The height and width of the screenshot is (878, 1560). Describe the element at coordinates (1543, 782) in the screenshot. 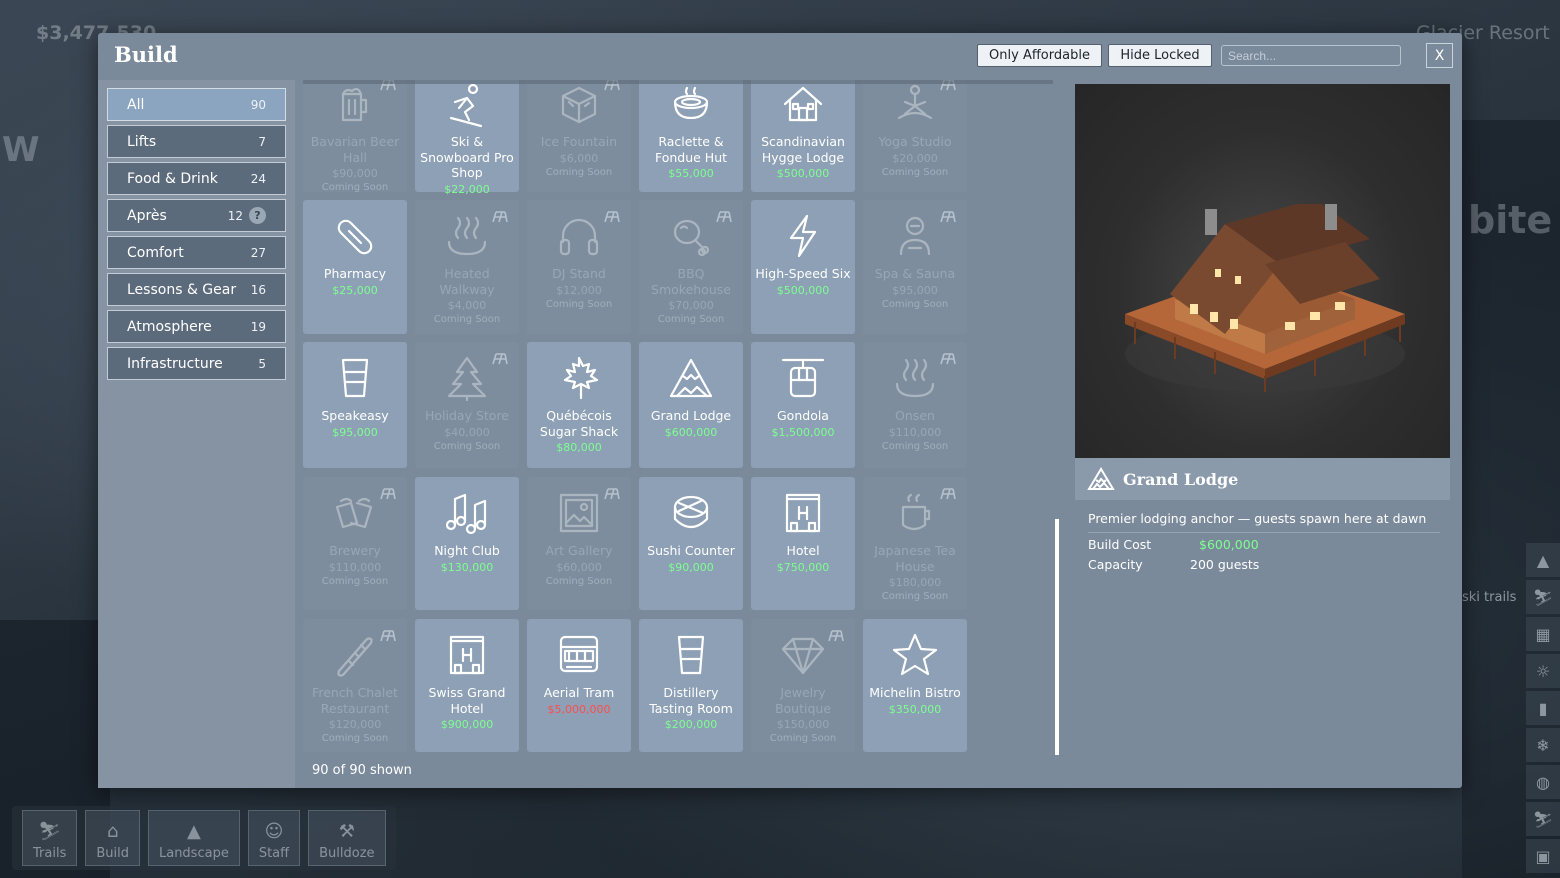

I see `globe-icon: ◍` at that location.